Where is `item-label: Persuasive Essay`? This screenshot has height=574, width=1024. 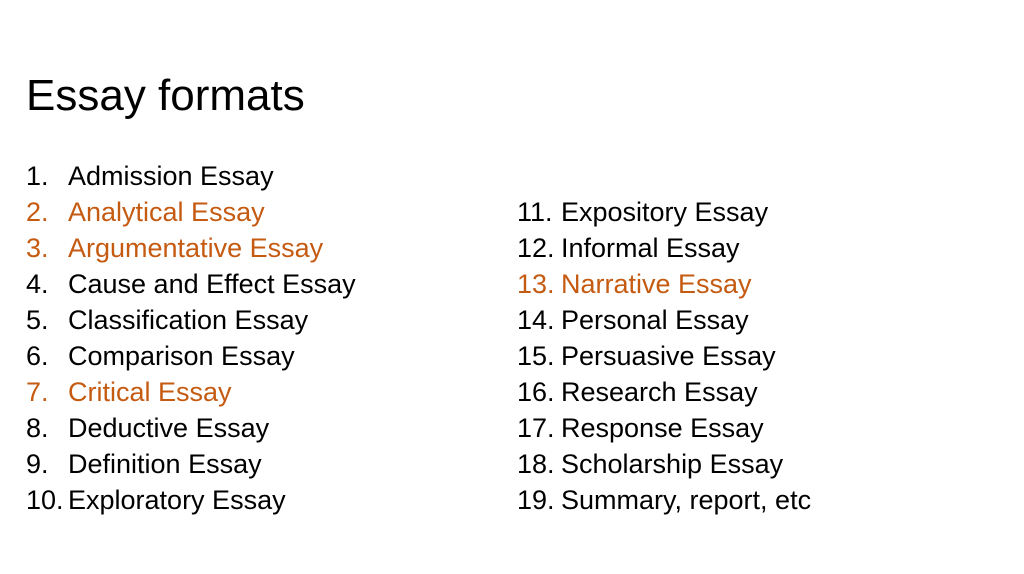 item-label: Persuasive Essay is located at coordinates (668, 356).